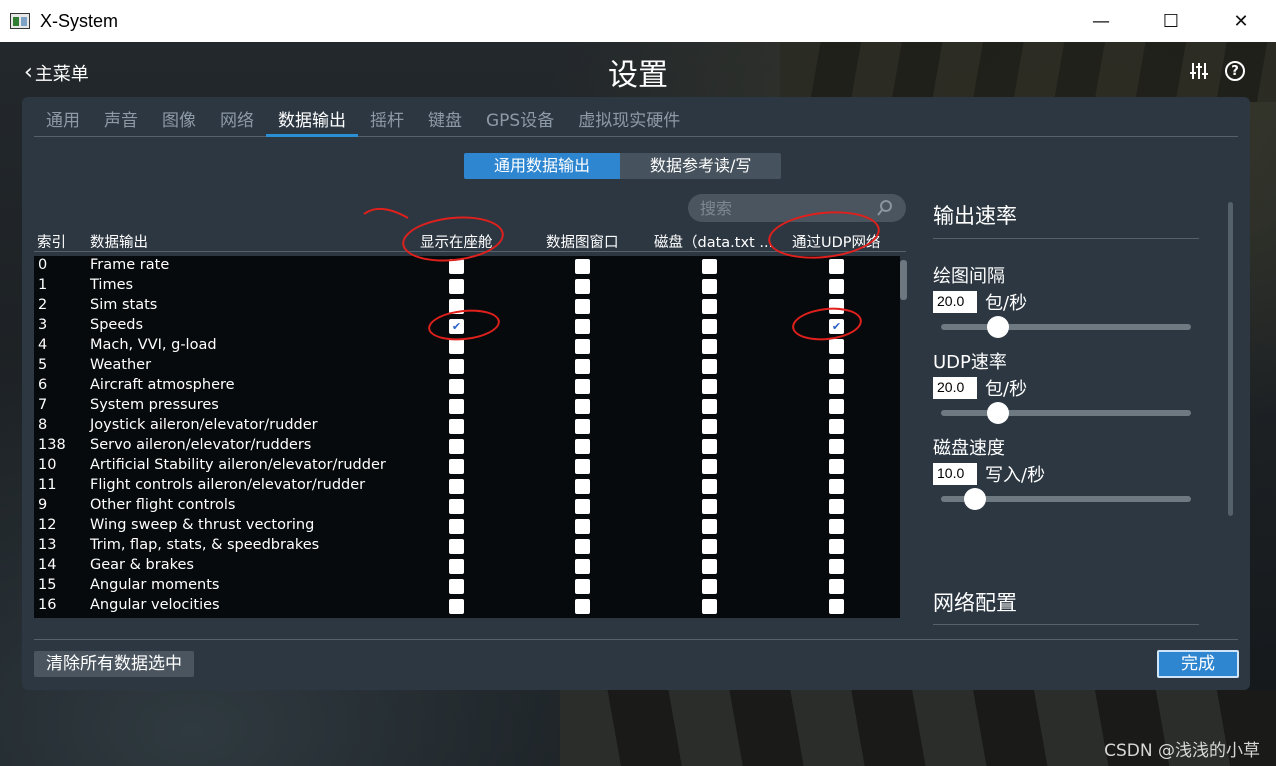  I want to click on udp-rate-input: 20.0, so click(955, 388).